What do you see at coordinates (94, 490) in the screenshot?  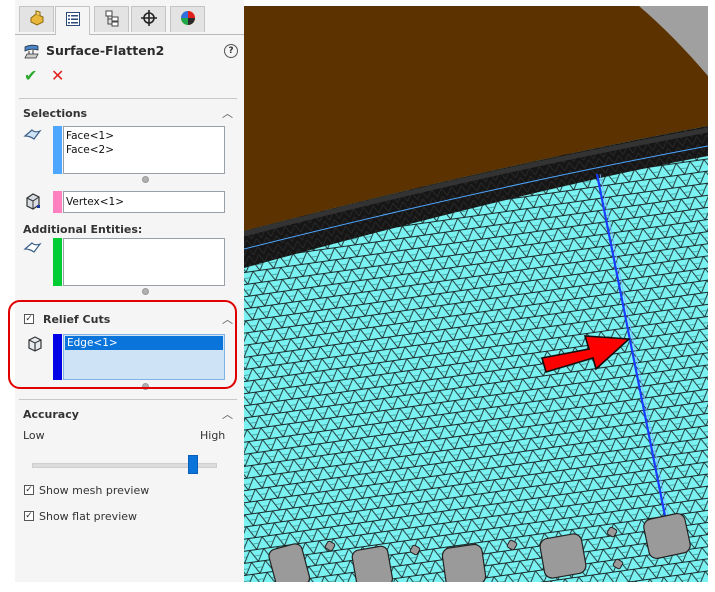 I see `show-mesh-preview-label: Show mesh preview` at bounding box center [94, 490].